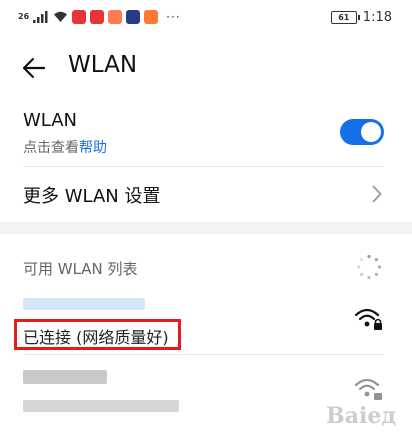 Image resolution: width=412 pixels, height=435 pixels. Describe the element at coordinates (93, 148) in the screenshot. I see `help-link: 帮助` at that location.